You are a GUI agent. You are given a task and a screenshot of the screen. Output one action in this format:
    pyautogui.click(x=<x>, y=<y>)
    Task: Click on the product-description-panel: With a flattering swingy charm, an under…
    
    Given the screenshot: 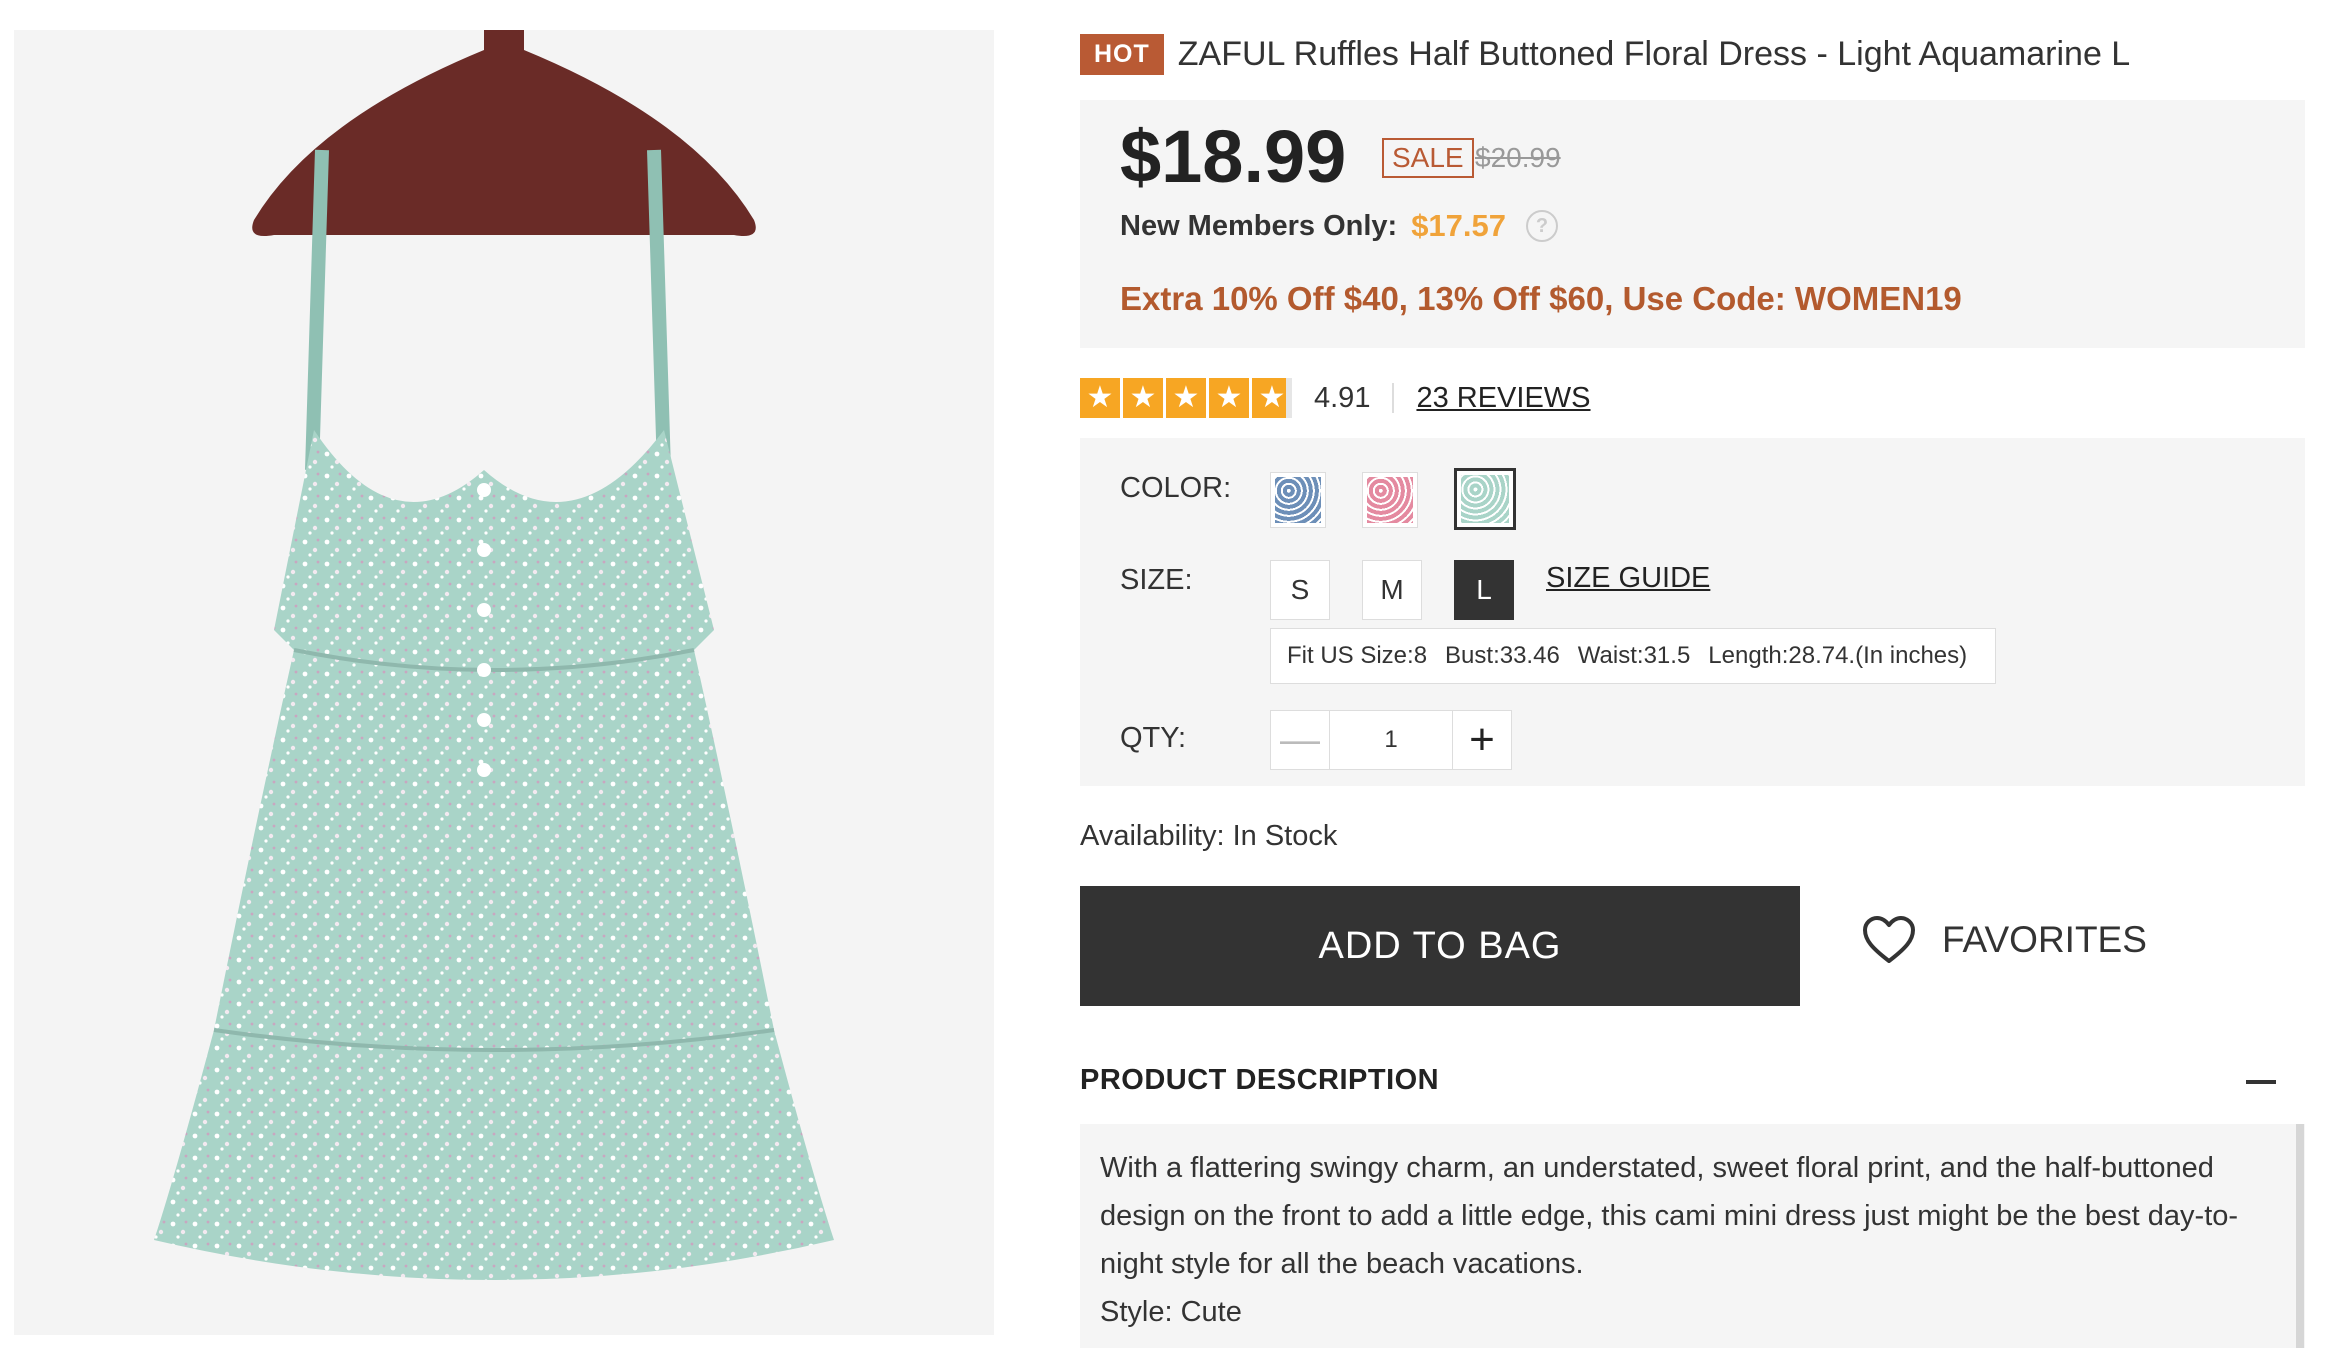 What is the action you would take?
    pyautogui.click(x=1692, y=1236)
    